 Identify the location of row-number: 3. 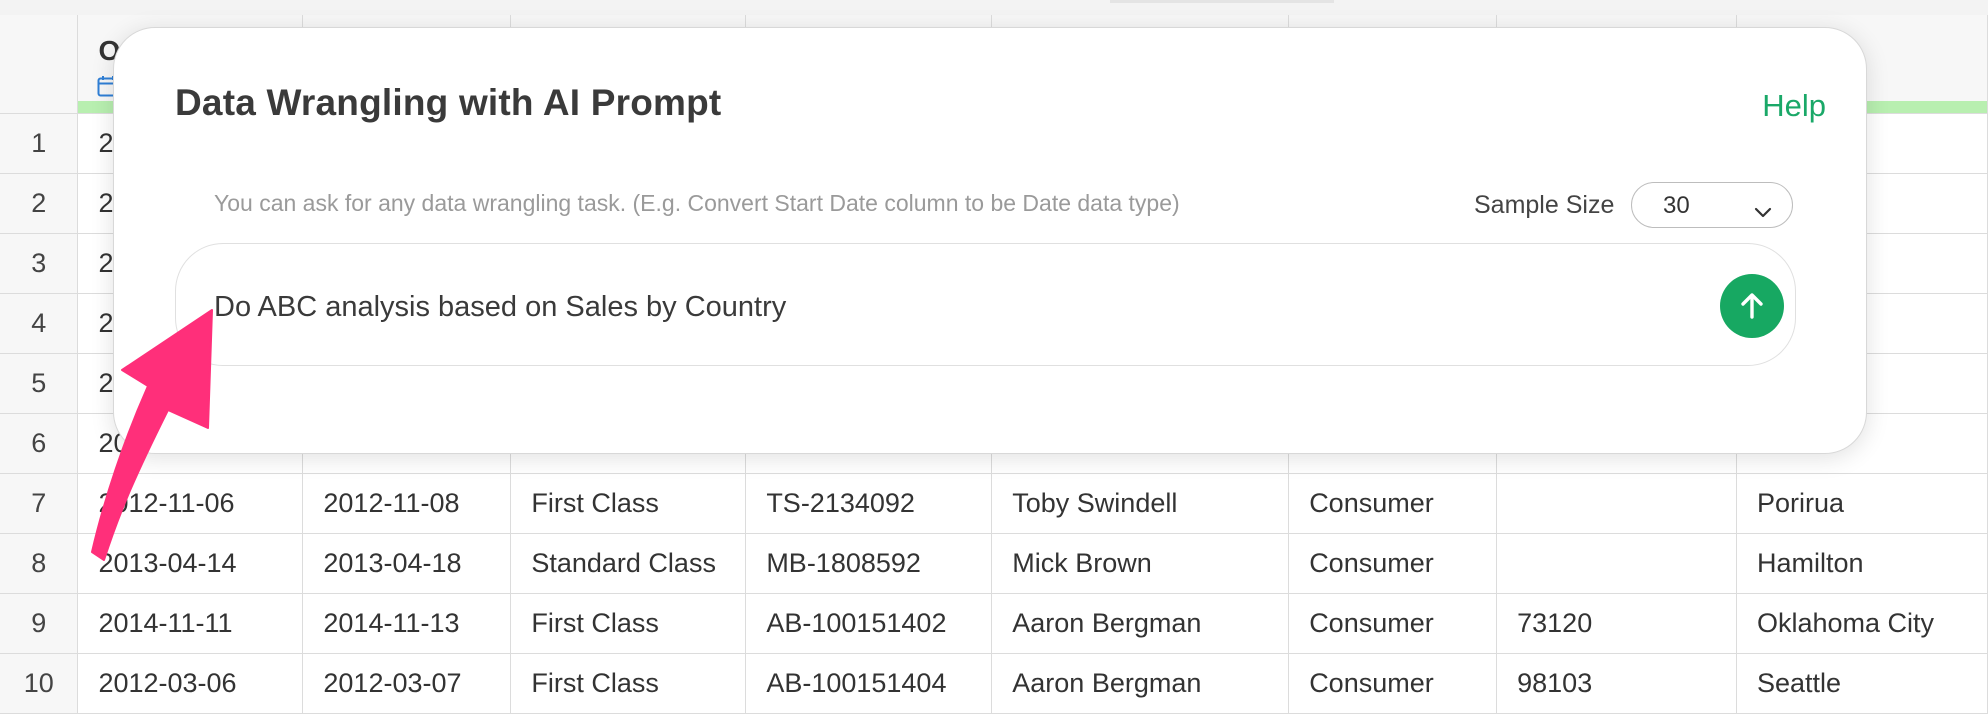
(39, 263).